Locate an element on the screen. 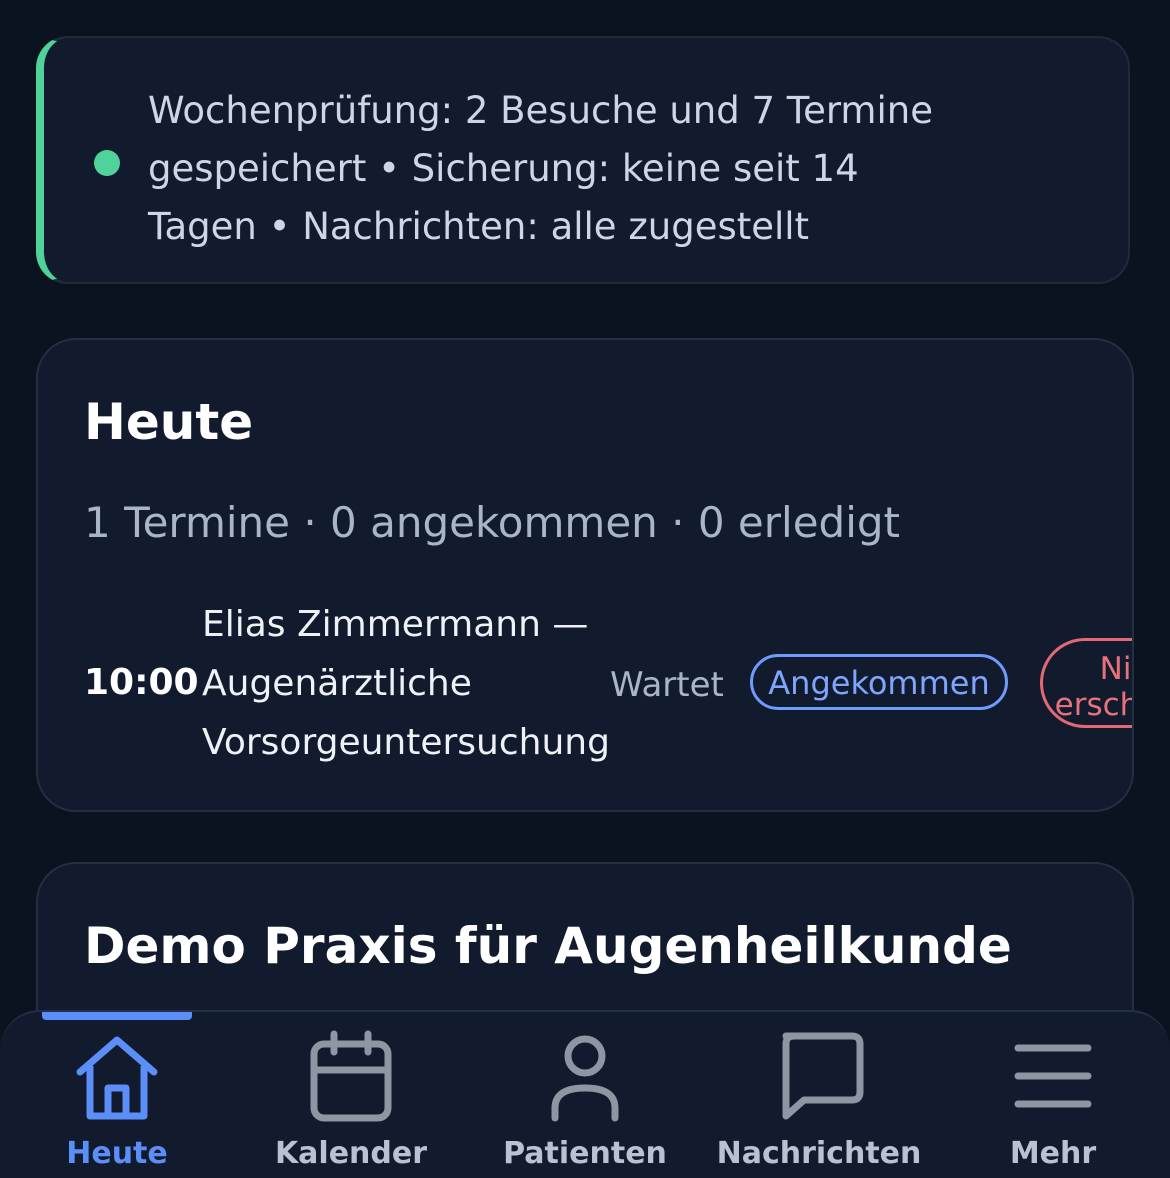 Image resolution: width=1170 pixels, height=1178 pixels. nav-item-heute: Heute is located at coordinates (117, 1100).